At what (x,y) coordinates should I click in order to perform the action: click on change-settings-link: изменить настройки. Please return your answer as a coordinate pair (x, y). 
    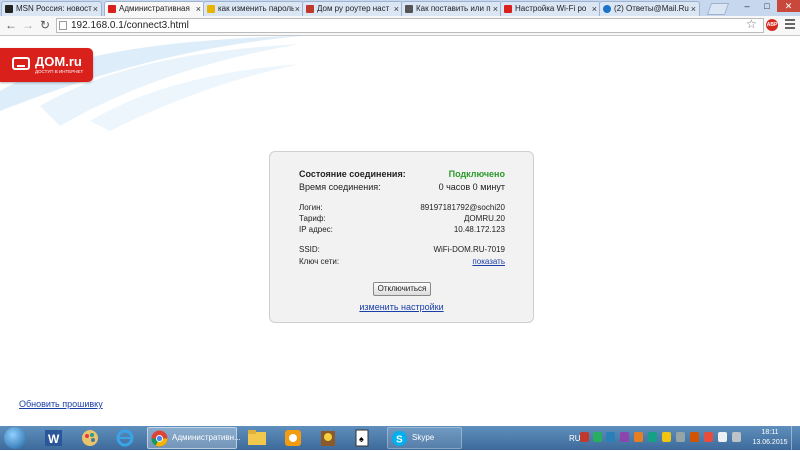
    Looking at the image, I should click on (401, 307).